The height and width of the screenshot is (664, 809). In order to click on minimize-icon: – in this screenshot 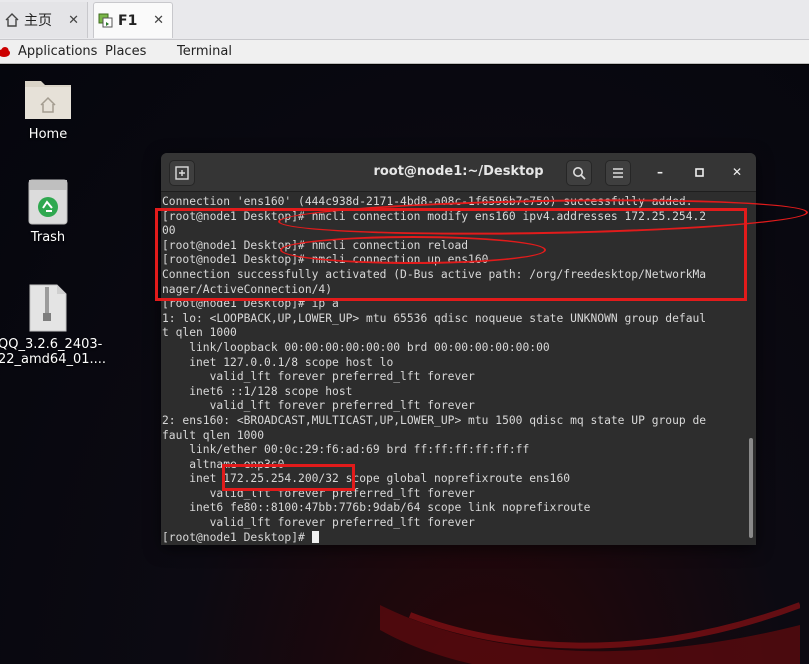, I will do `click(660, 172)`.